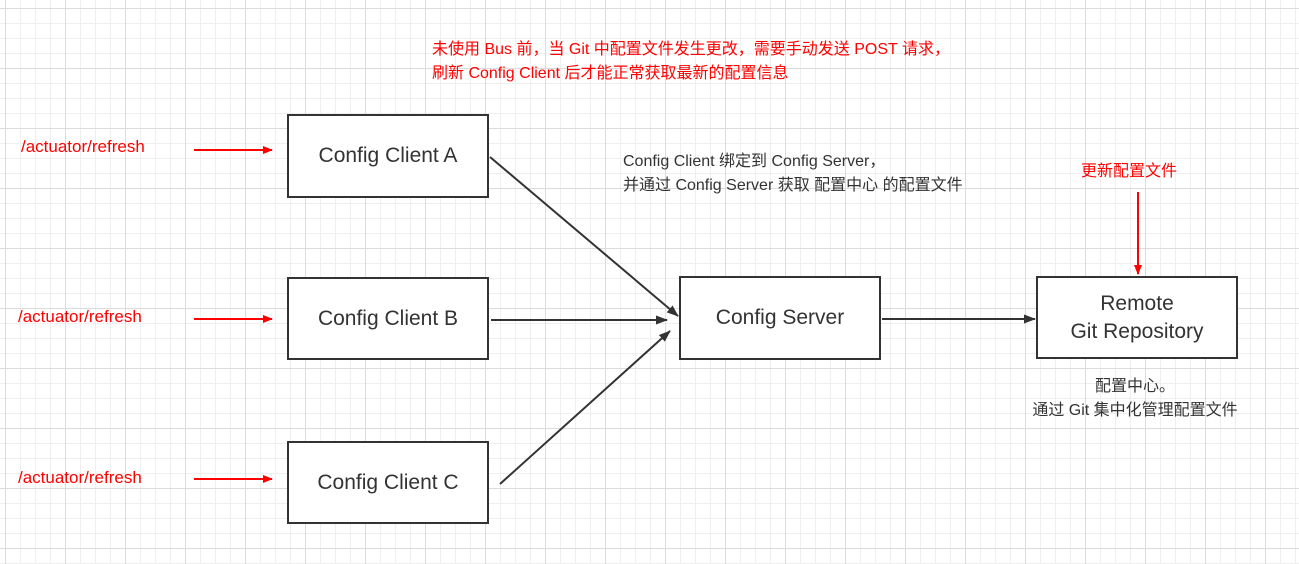  I want to click on refresh-endpoint-label-a: /actuator/refresh, so click(83, 146).